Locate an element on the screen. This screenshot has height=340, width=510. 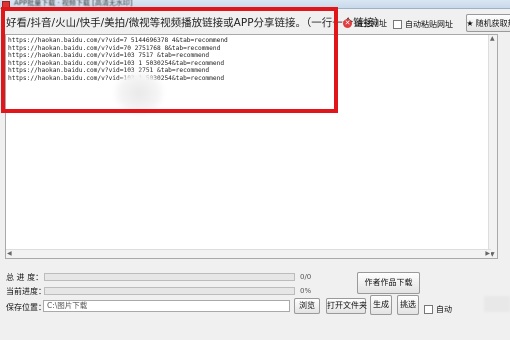
current-progress-bar is located at coordinates (169, 291).